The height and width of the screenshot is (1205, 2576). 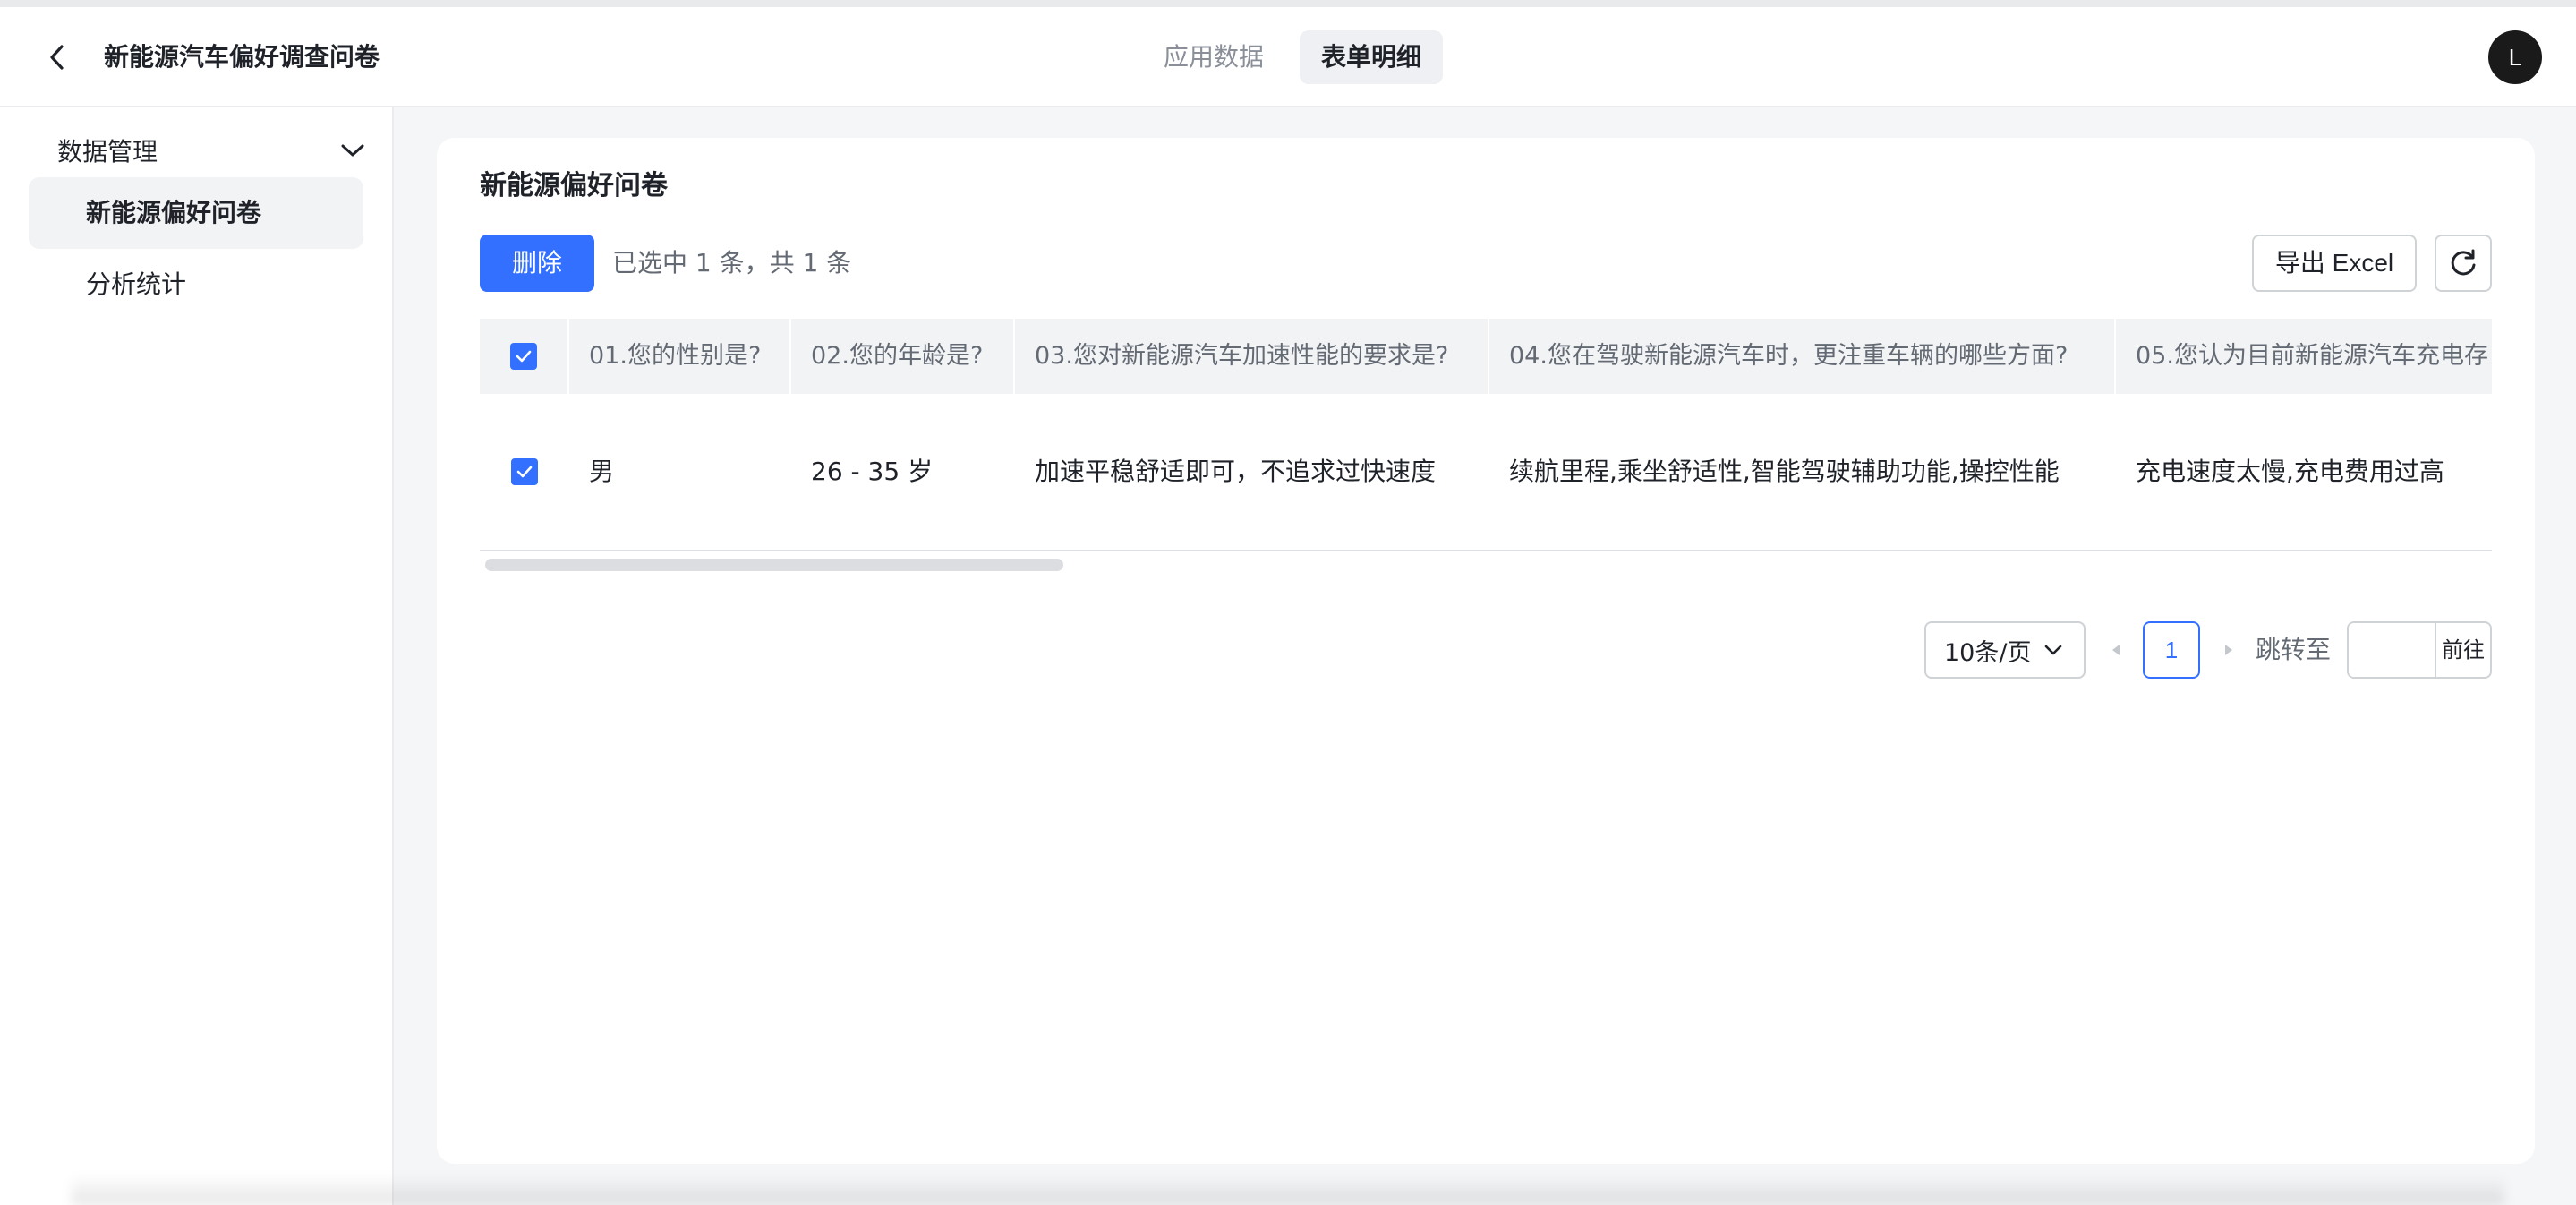 I want to click on top-header: 新能源汽车偏好调查问卷 应用数据 表单明细 L, so click(x=1288, y=57).